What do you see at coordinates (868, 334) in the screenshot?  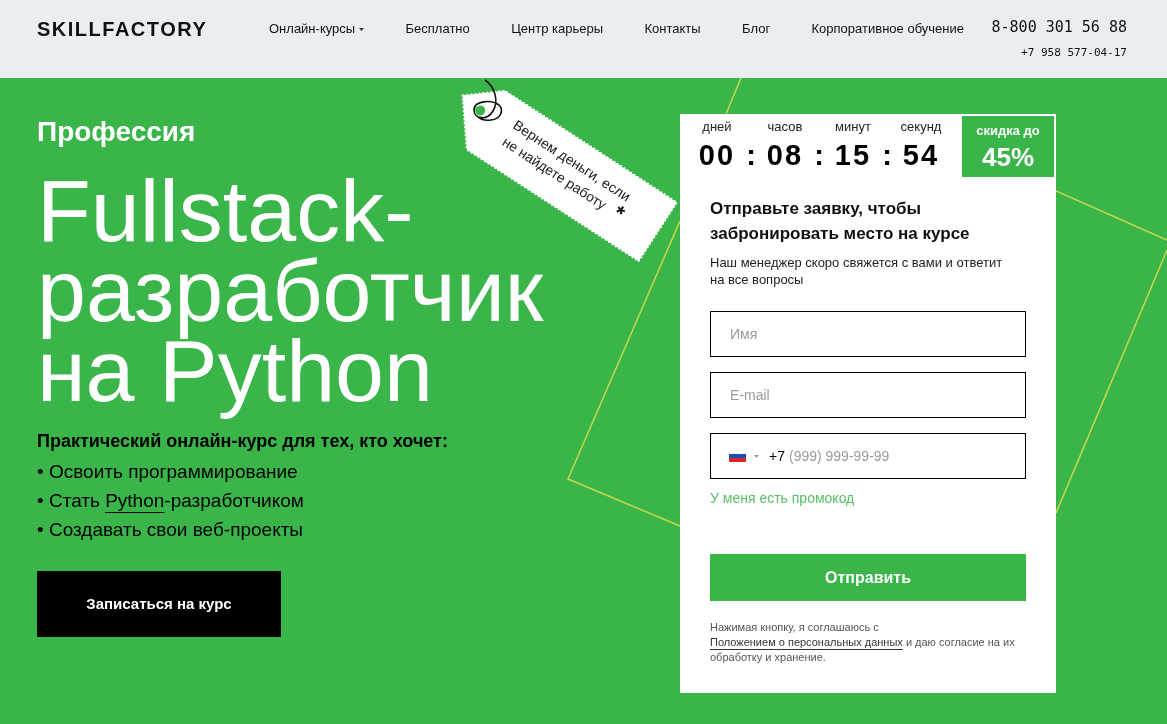 I see `input-field: Имя` at bounding box center [868, 334].